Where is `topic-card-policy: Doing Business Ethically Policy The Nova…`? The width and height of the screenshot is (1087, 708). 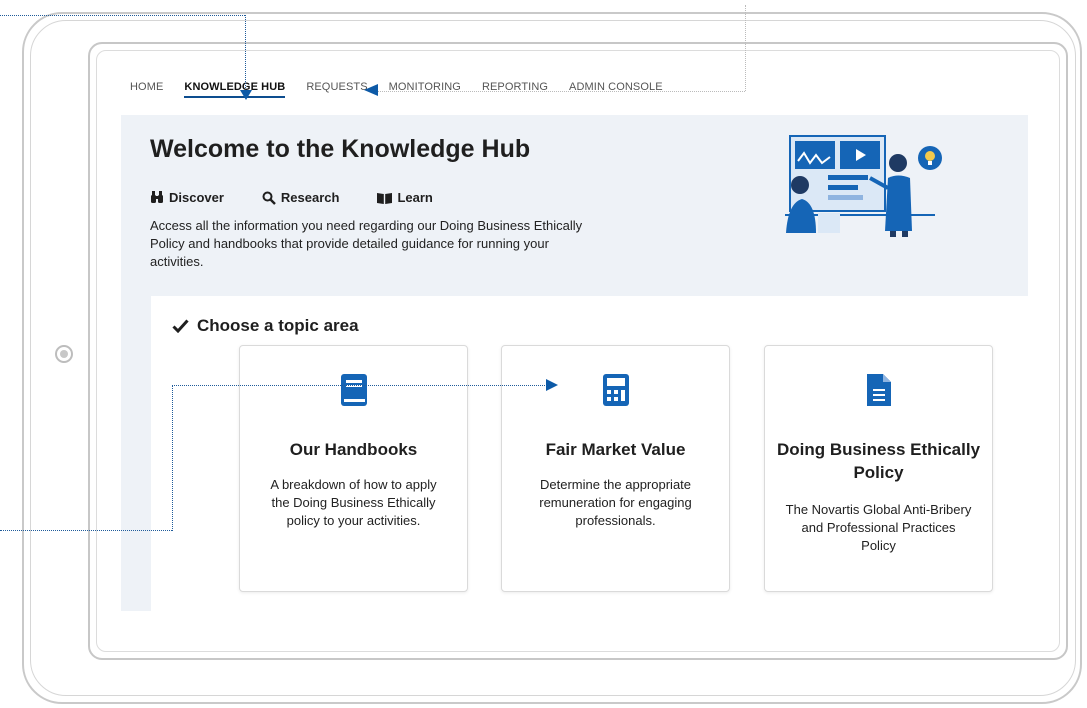
topic-card-policy: Doing Business Ethically Policy The Nova… is located at coordinates (878, 468).